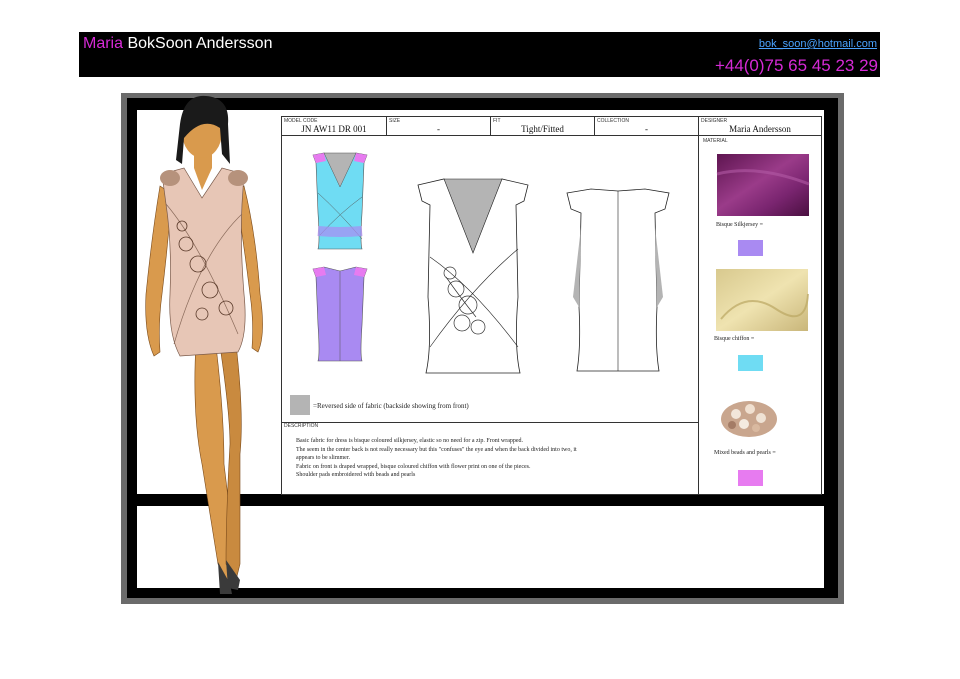  I want to click on front-color-flat, so click(340, 201).